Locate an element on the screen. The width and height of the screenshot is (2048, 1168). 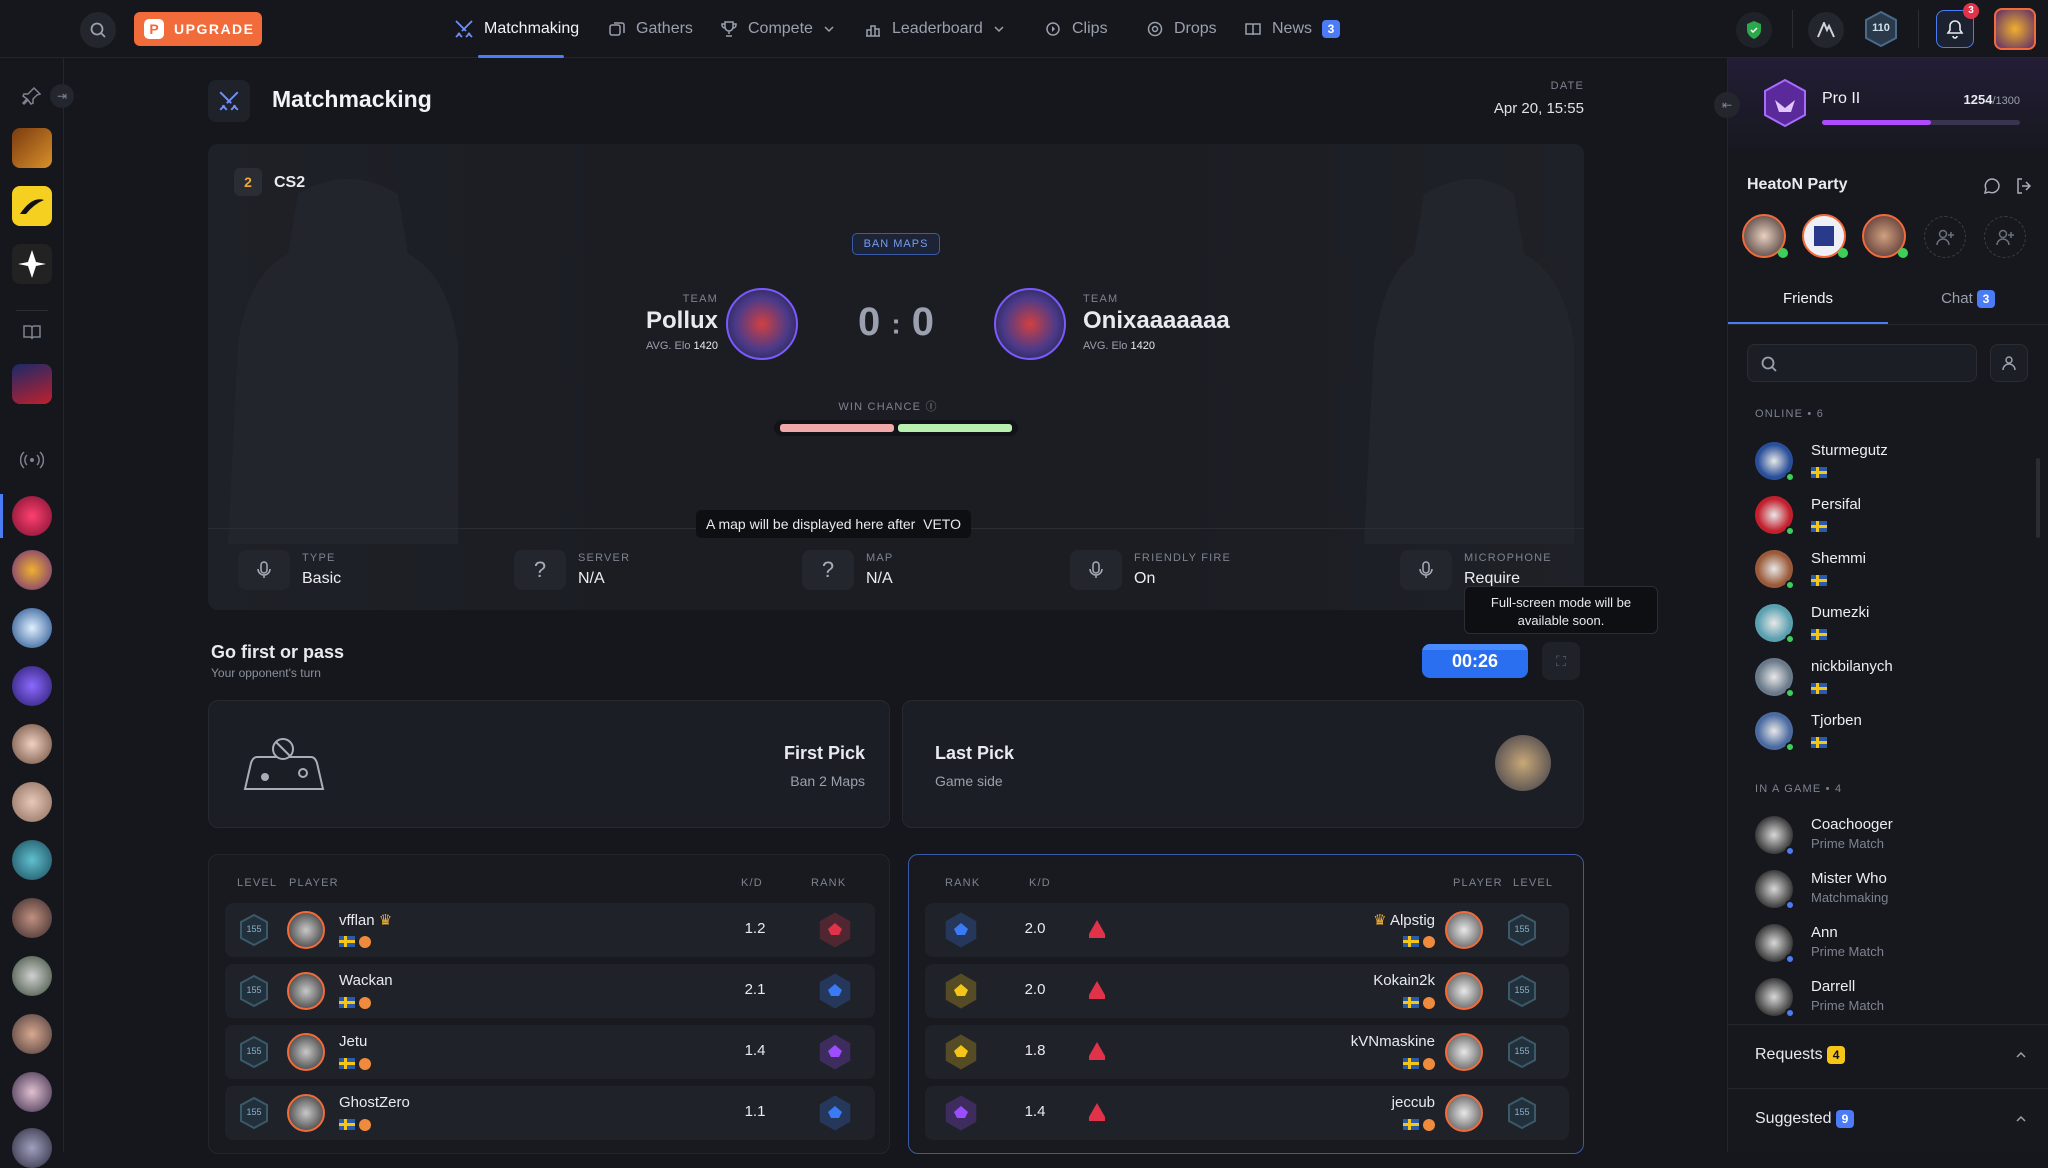
fullscreen-button: ⛶ is located at coordinates (1561, 661).